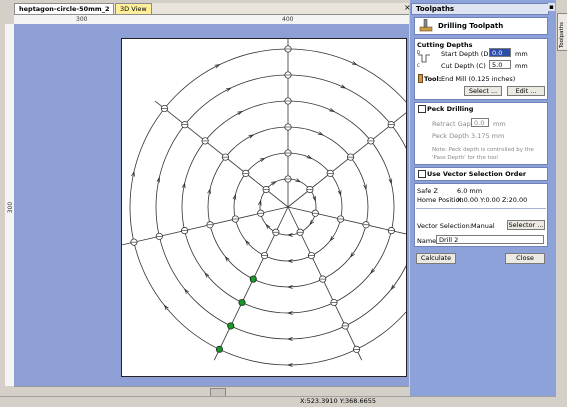  What do you see at coordinates (481, 208) in the screenshot?
I see `divider` at bounding box center [481, 208].